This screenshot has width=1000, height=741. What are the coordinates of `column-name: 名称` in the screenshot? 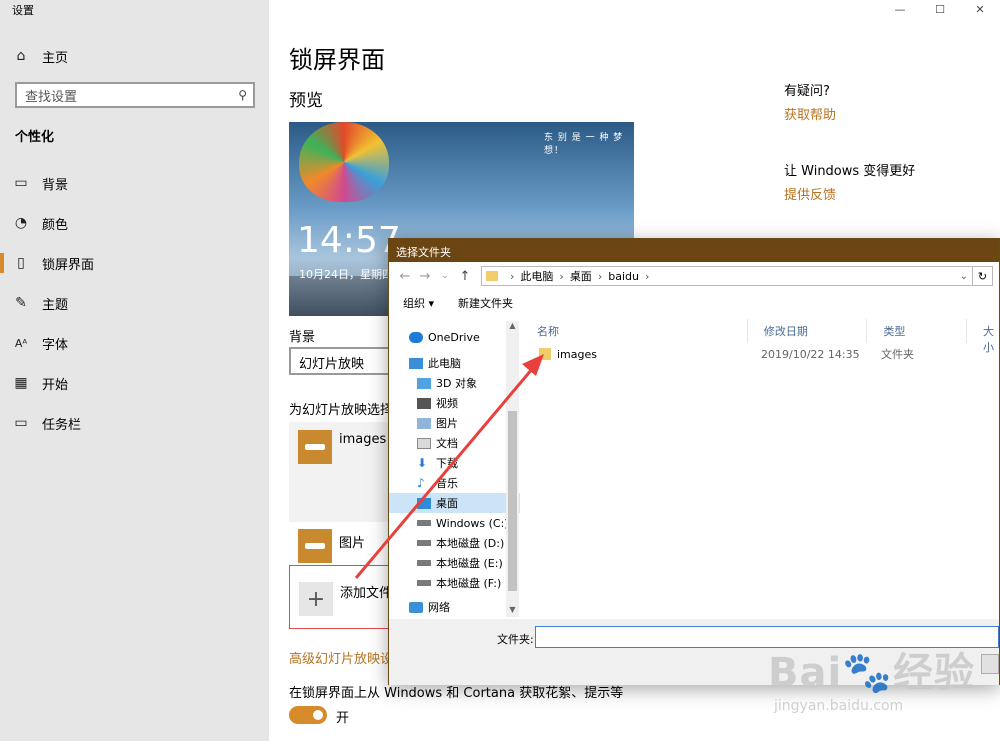 It's located at (634, 331).